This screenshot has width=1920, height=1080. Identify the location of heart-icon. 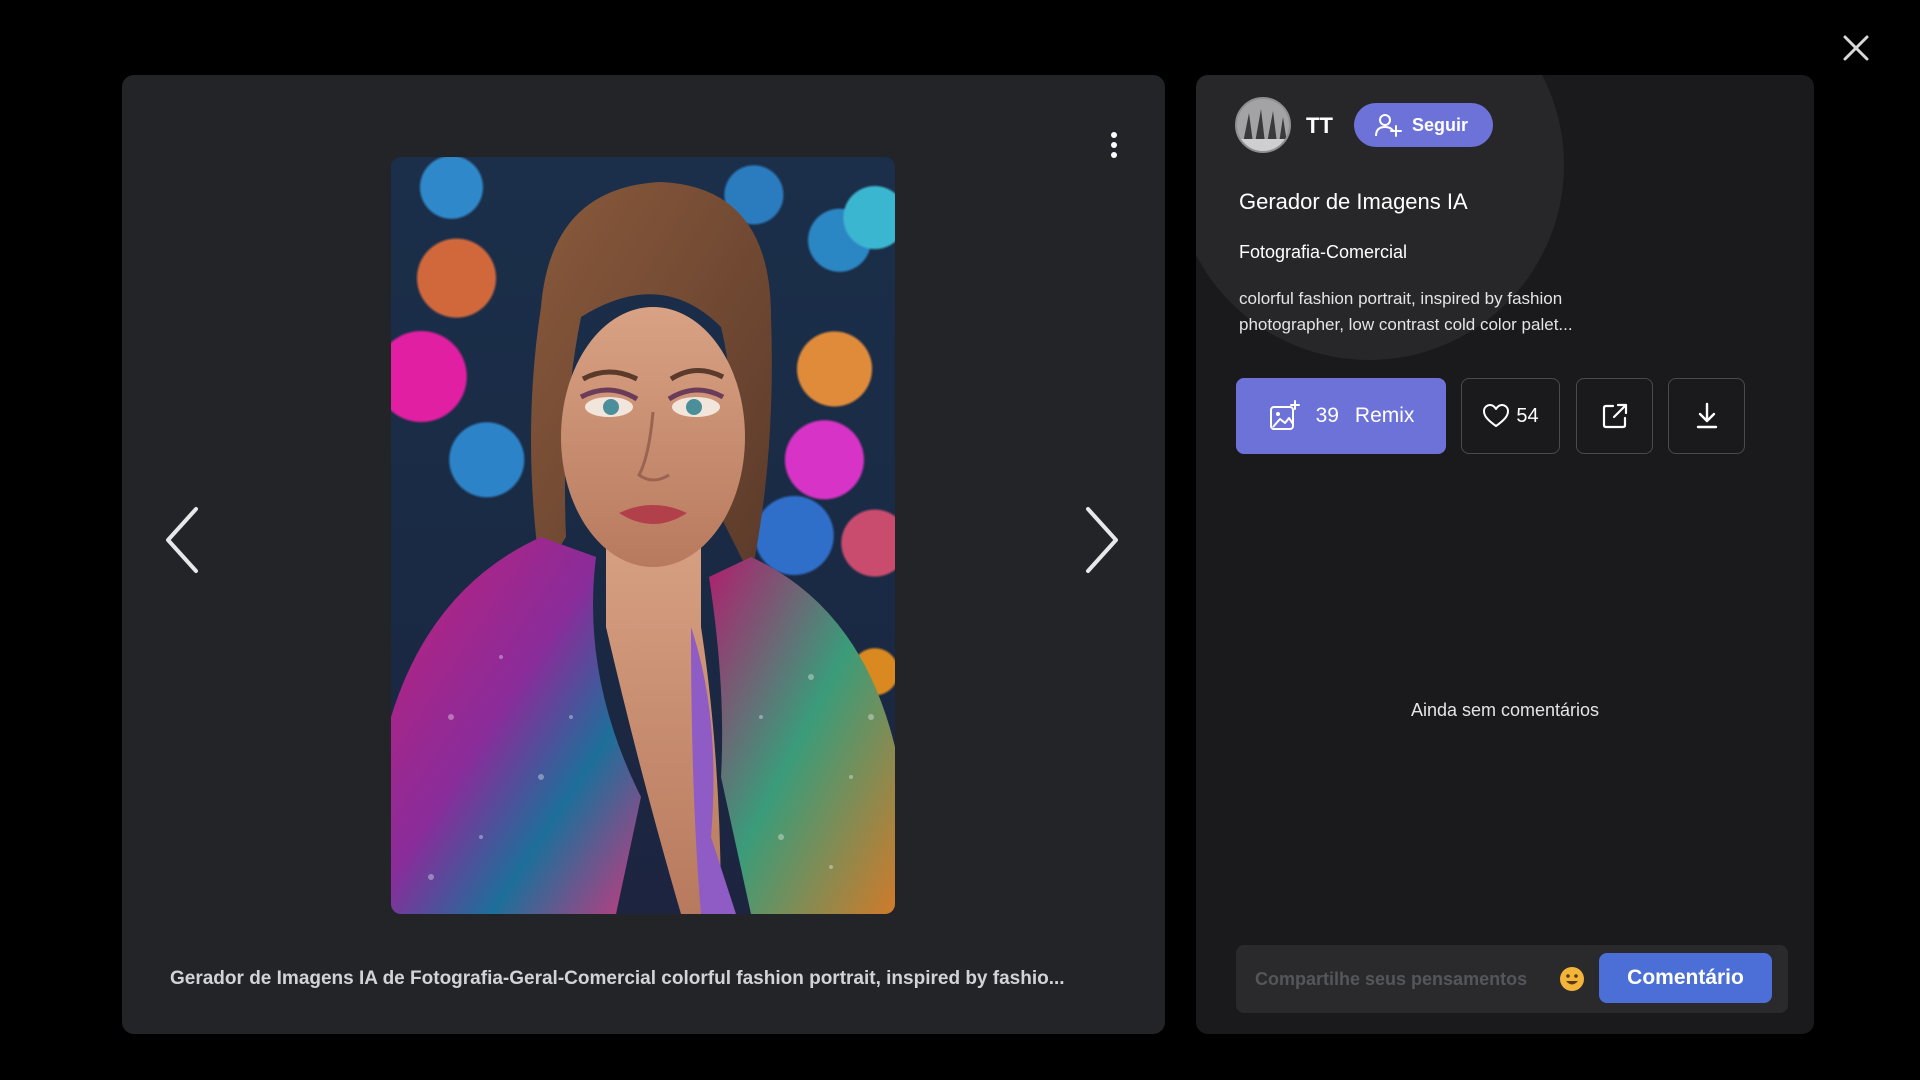
(1496, 415).